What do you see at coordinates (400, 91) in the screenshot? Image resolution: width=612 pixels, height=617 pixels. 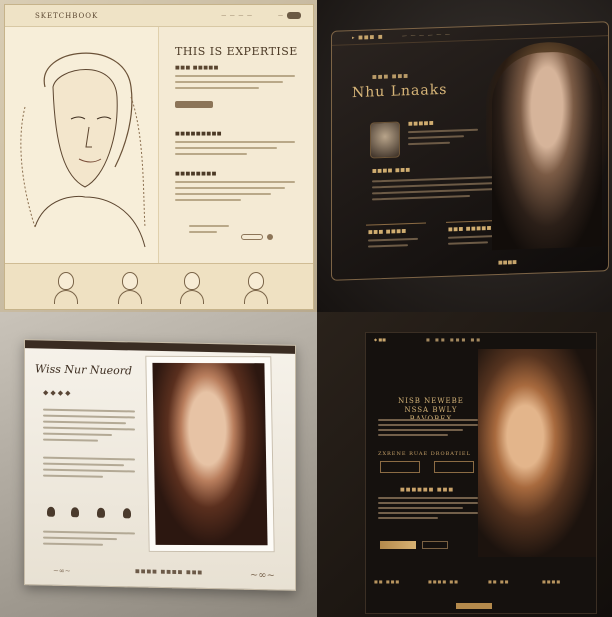 I see `tablet-title: Nhu Lnaaks` at bounding box center [400, 91].